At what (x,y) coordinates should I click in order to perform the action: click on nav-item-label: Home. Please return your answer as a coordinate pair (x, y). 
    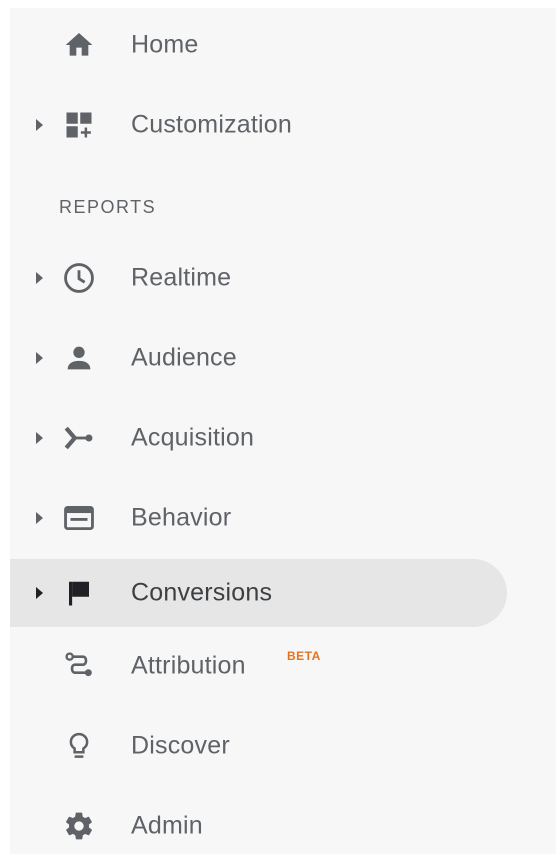
    Looking at the image, I should click on (165, 44).